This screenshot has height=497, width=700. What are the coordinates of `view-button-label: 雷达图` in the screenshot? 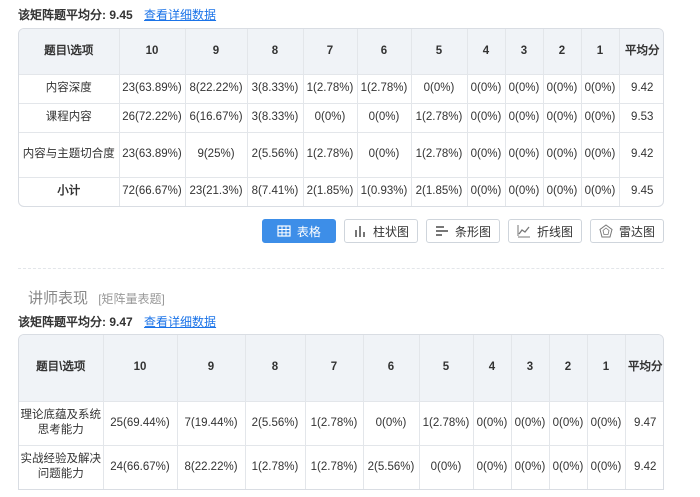 It's located at (636, 231).